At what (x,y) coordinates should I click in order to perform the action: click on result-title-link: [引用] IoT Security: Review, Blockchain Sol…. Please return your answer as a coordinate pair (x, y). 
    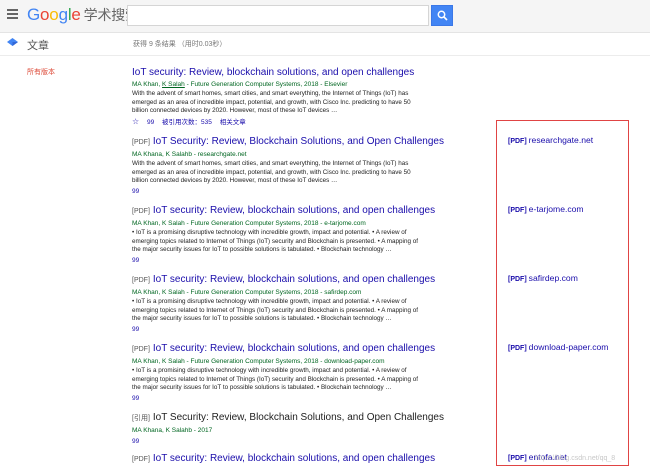
    Looking at the image, I should click on (288, 418).